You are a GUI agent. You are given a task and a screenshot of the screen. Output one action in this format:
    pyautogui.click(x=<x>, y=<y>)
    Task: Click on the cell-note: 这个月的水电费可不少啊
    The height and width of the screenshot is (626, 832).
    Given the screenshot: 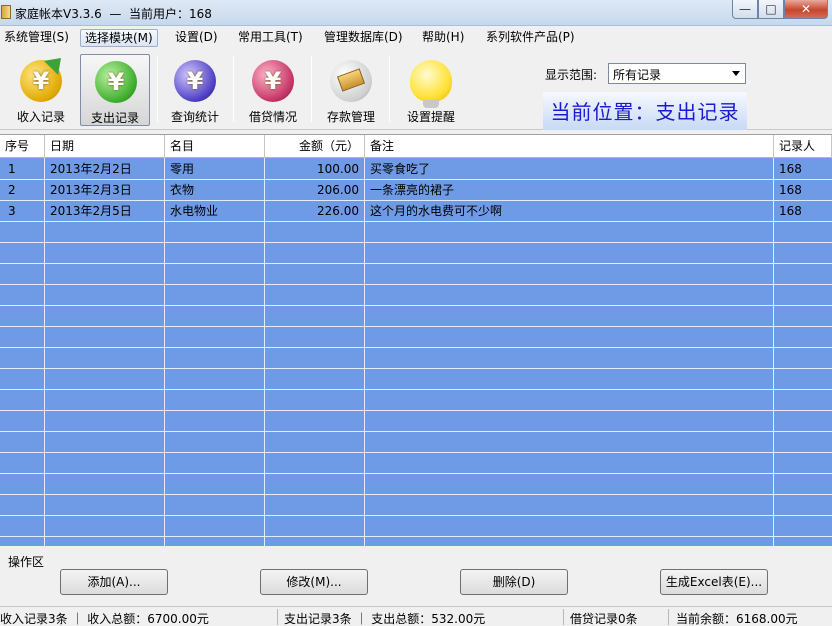 What is the action you would take?
    pyautogui.click(x=436, y=211)
    